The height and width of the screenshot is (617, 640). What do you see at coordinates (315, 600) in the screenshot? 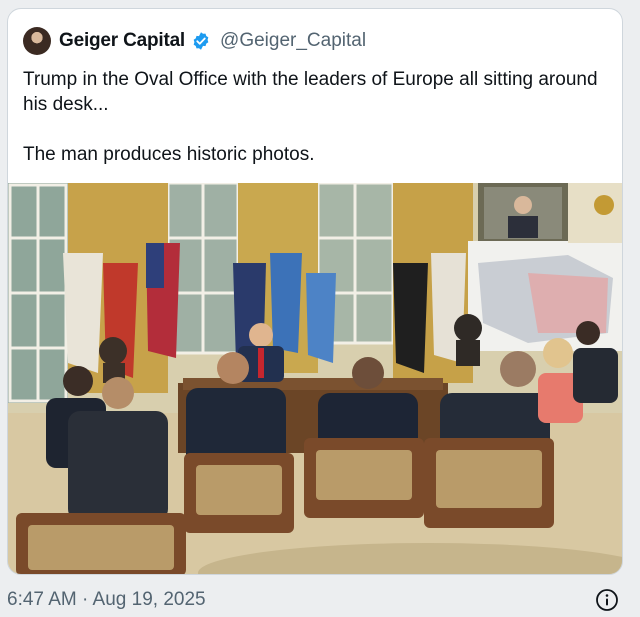
I see `post-footer: 6:47 AM · Aug 19, 2025` at bounding box center [315, 600].